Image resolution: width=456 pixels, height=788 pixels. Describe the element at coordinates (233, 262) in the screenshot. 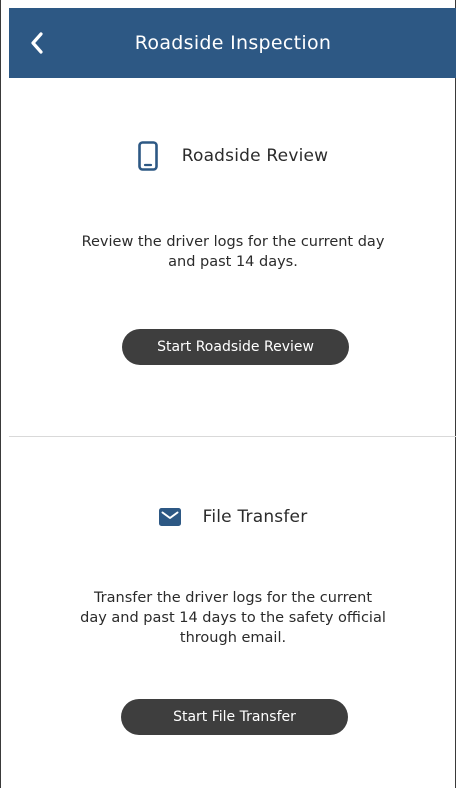

I see `description-line: and past 14 days.` at that location.